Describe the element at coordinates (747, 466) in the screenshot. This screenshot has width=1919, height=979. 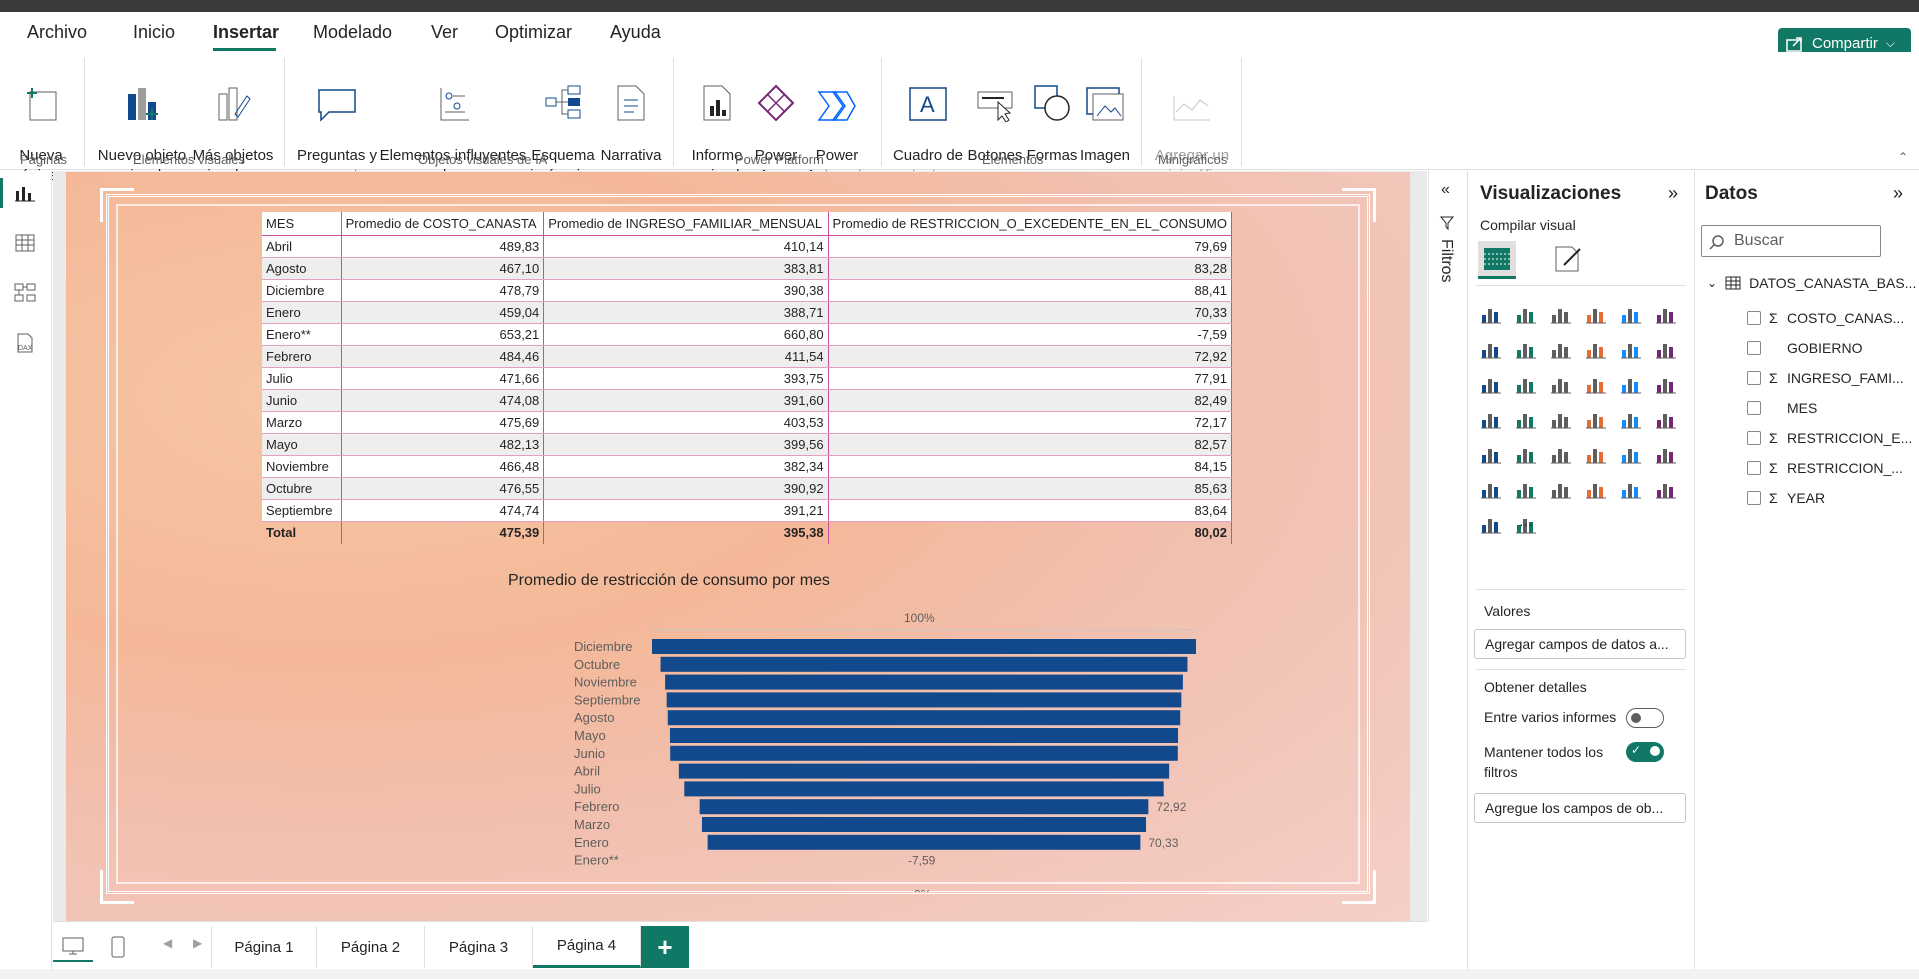
I see `table-row: Noviembre 466,48 382,34 84,15` at that location.